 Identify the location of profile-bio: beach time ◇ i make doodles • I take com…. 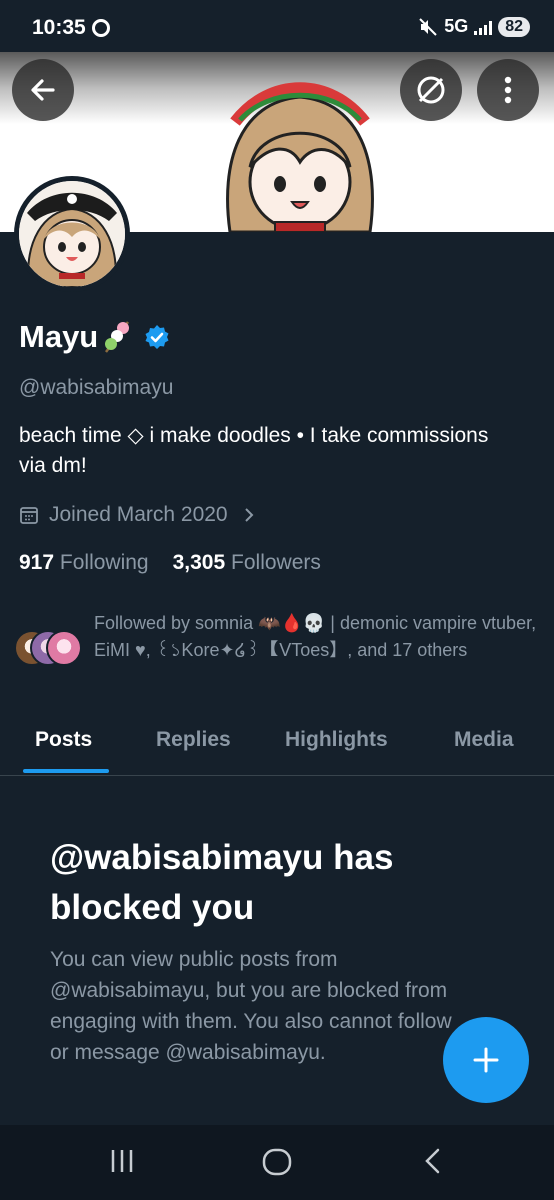
(254, 450).